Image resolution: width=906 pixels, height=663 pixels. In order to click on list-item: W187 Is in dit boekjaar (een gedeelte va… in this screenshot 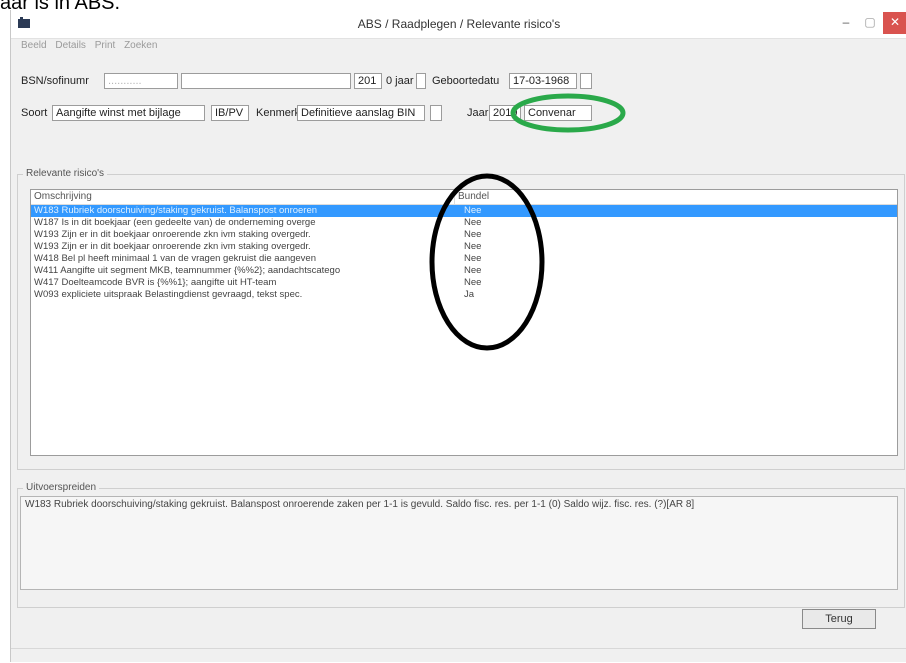, I will do `click(464, 223)`.